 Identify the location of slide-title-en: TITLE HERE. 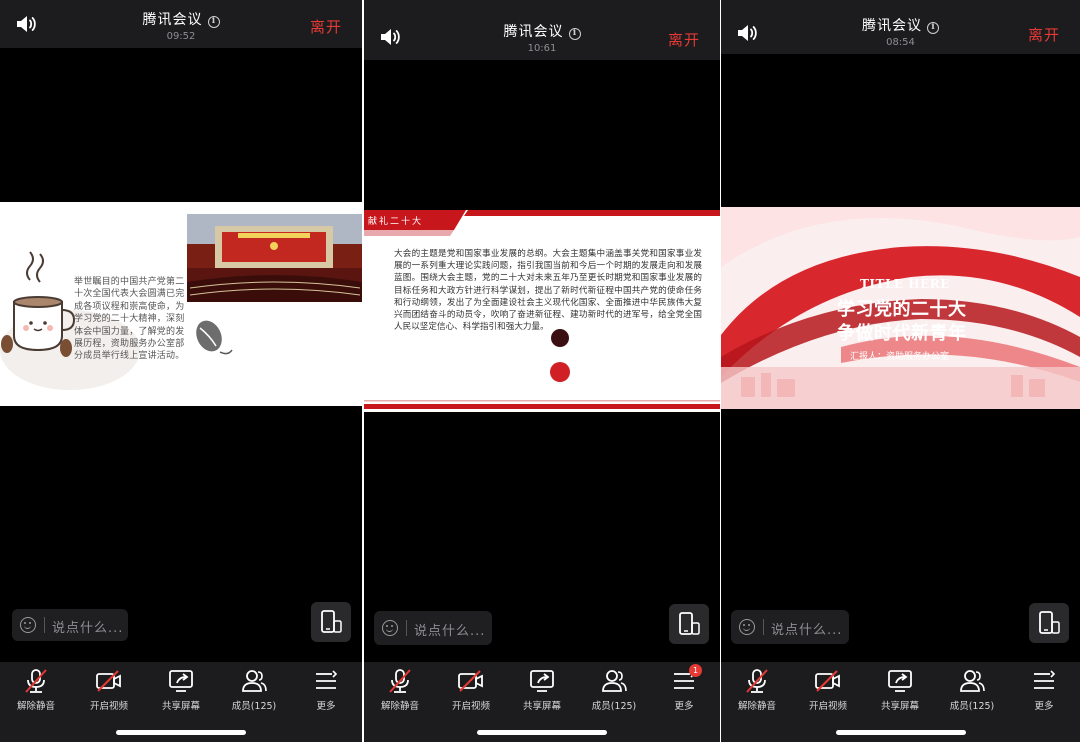
(905, 284).